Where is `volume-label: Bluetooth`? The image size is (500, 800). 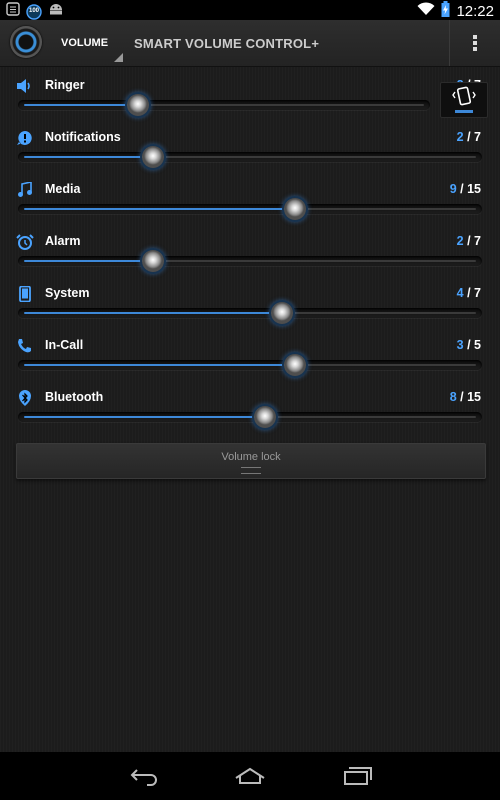 volume-label: Bluetooth is located at coordinates (74, 397).